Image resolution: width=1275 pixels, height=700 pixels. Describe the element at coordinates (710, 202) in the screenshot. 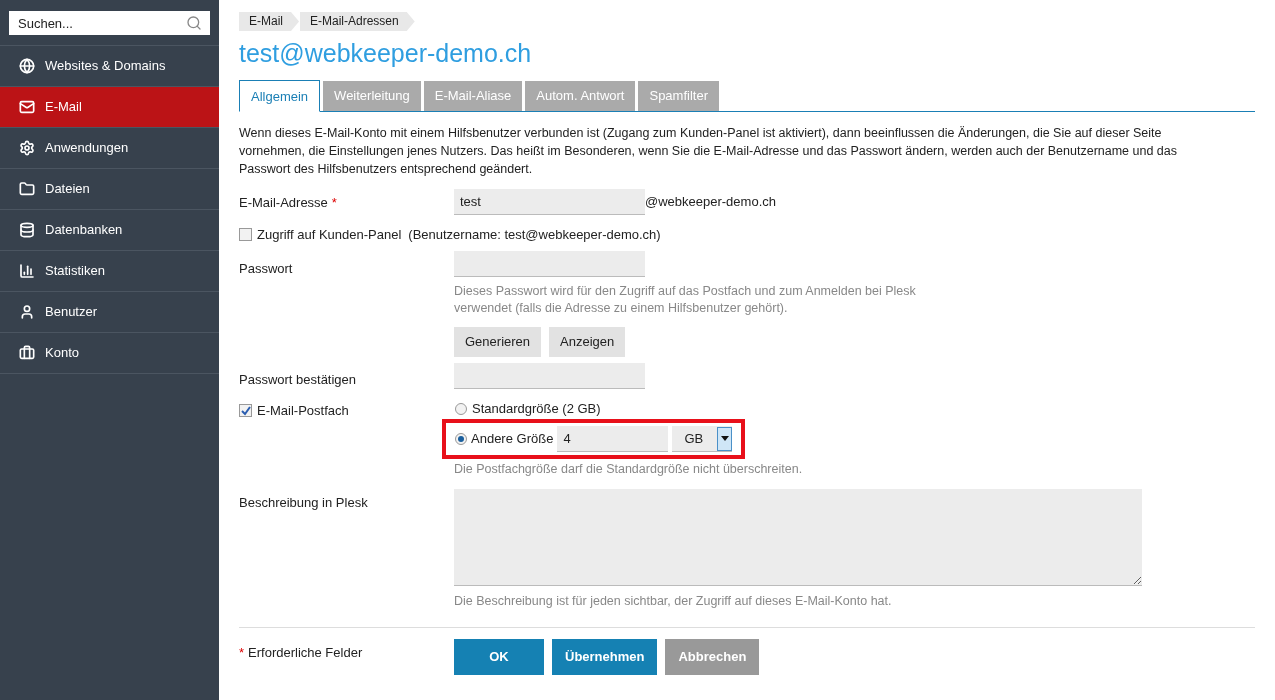

I see `domain-suffix: @webkeeper-demo.ch` at that location.